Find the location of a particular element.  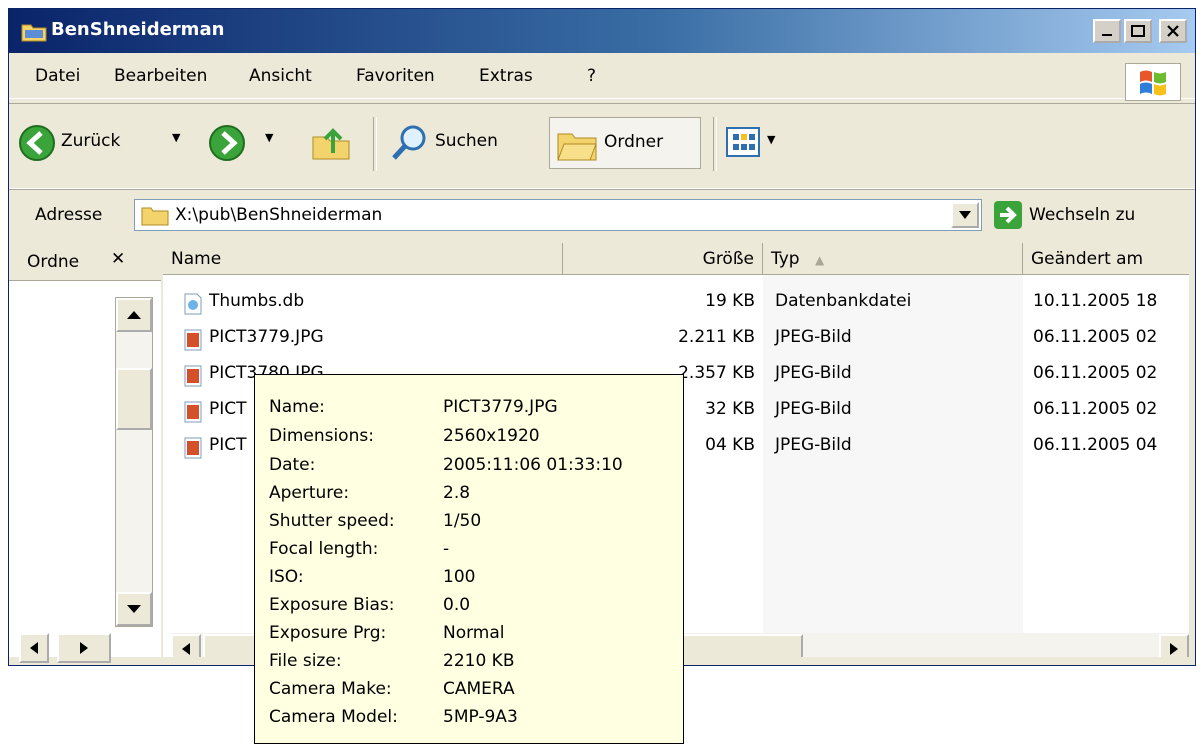

tooltip-value: 100 is located at coordinates (459, 577).